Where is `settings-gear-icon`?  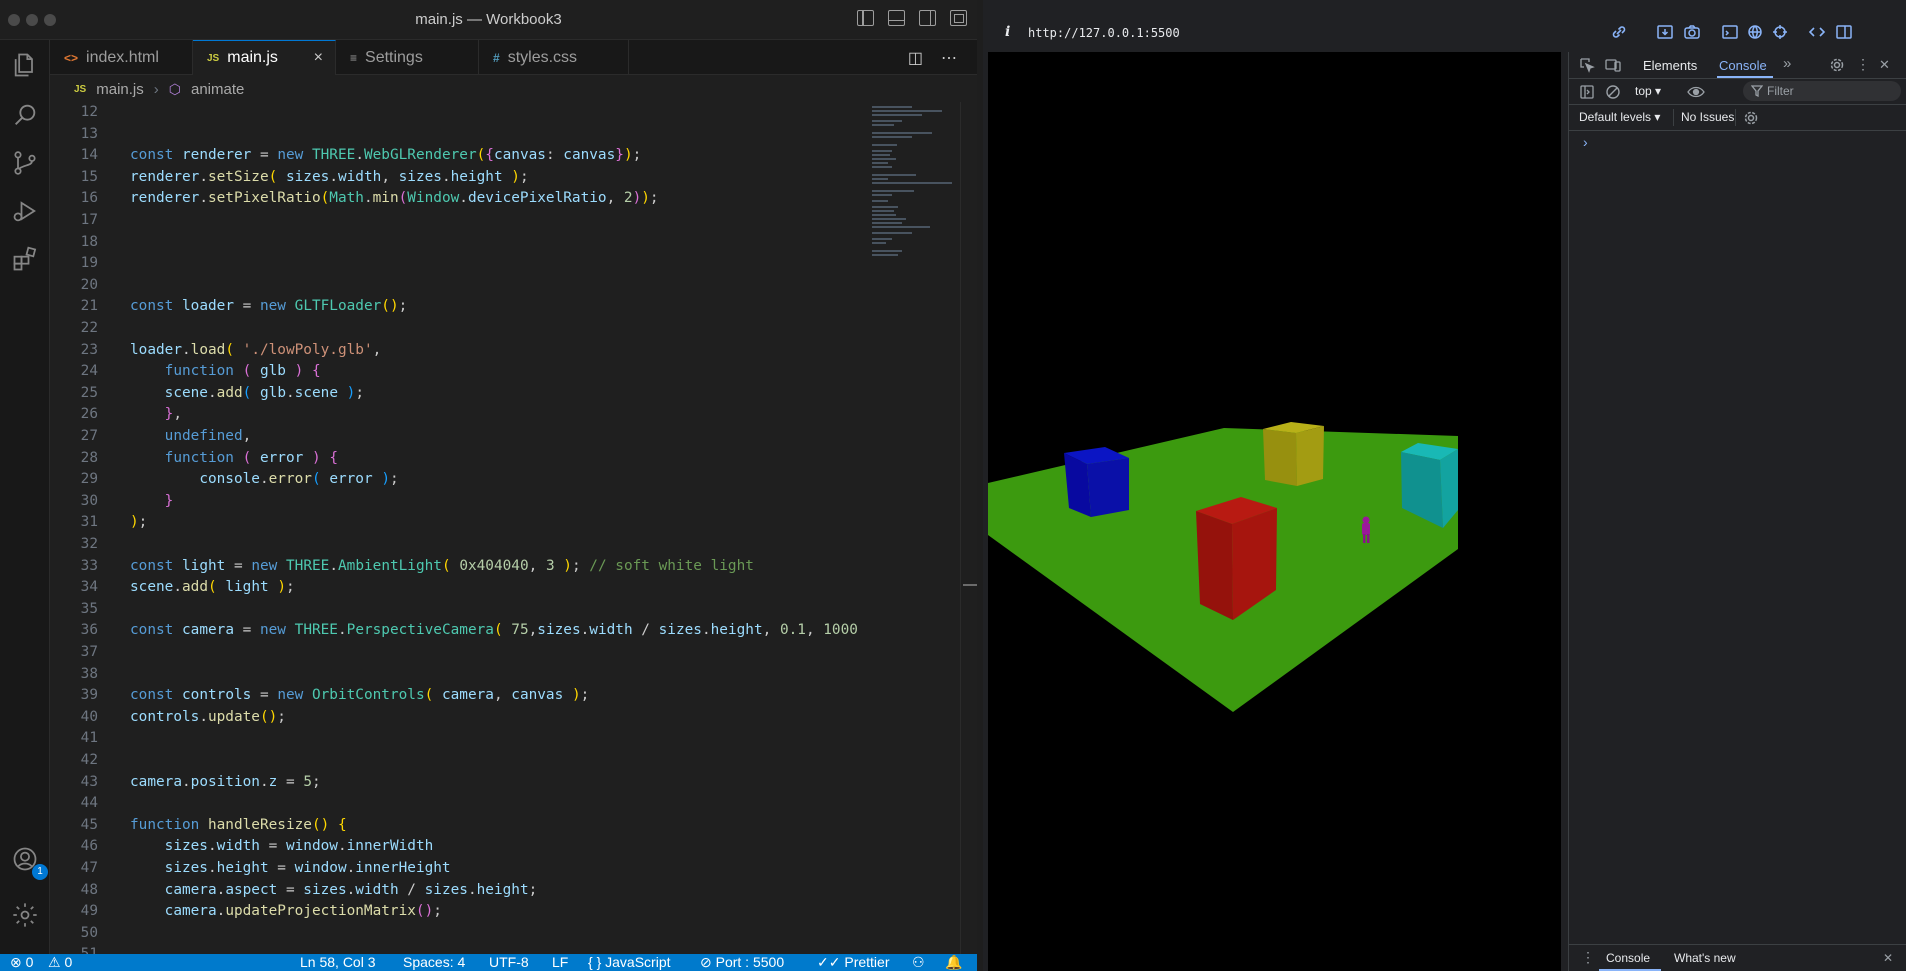
settings-gear-icon is located at coordinates (1837, 65).